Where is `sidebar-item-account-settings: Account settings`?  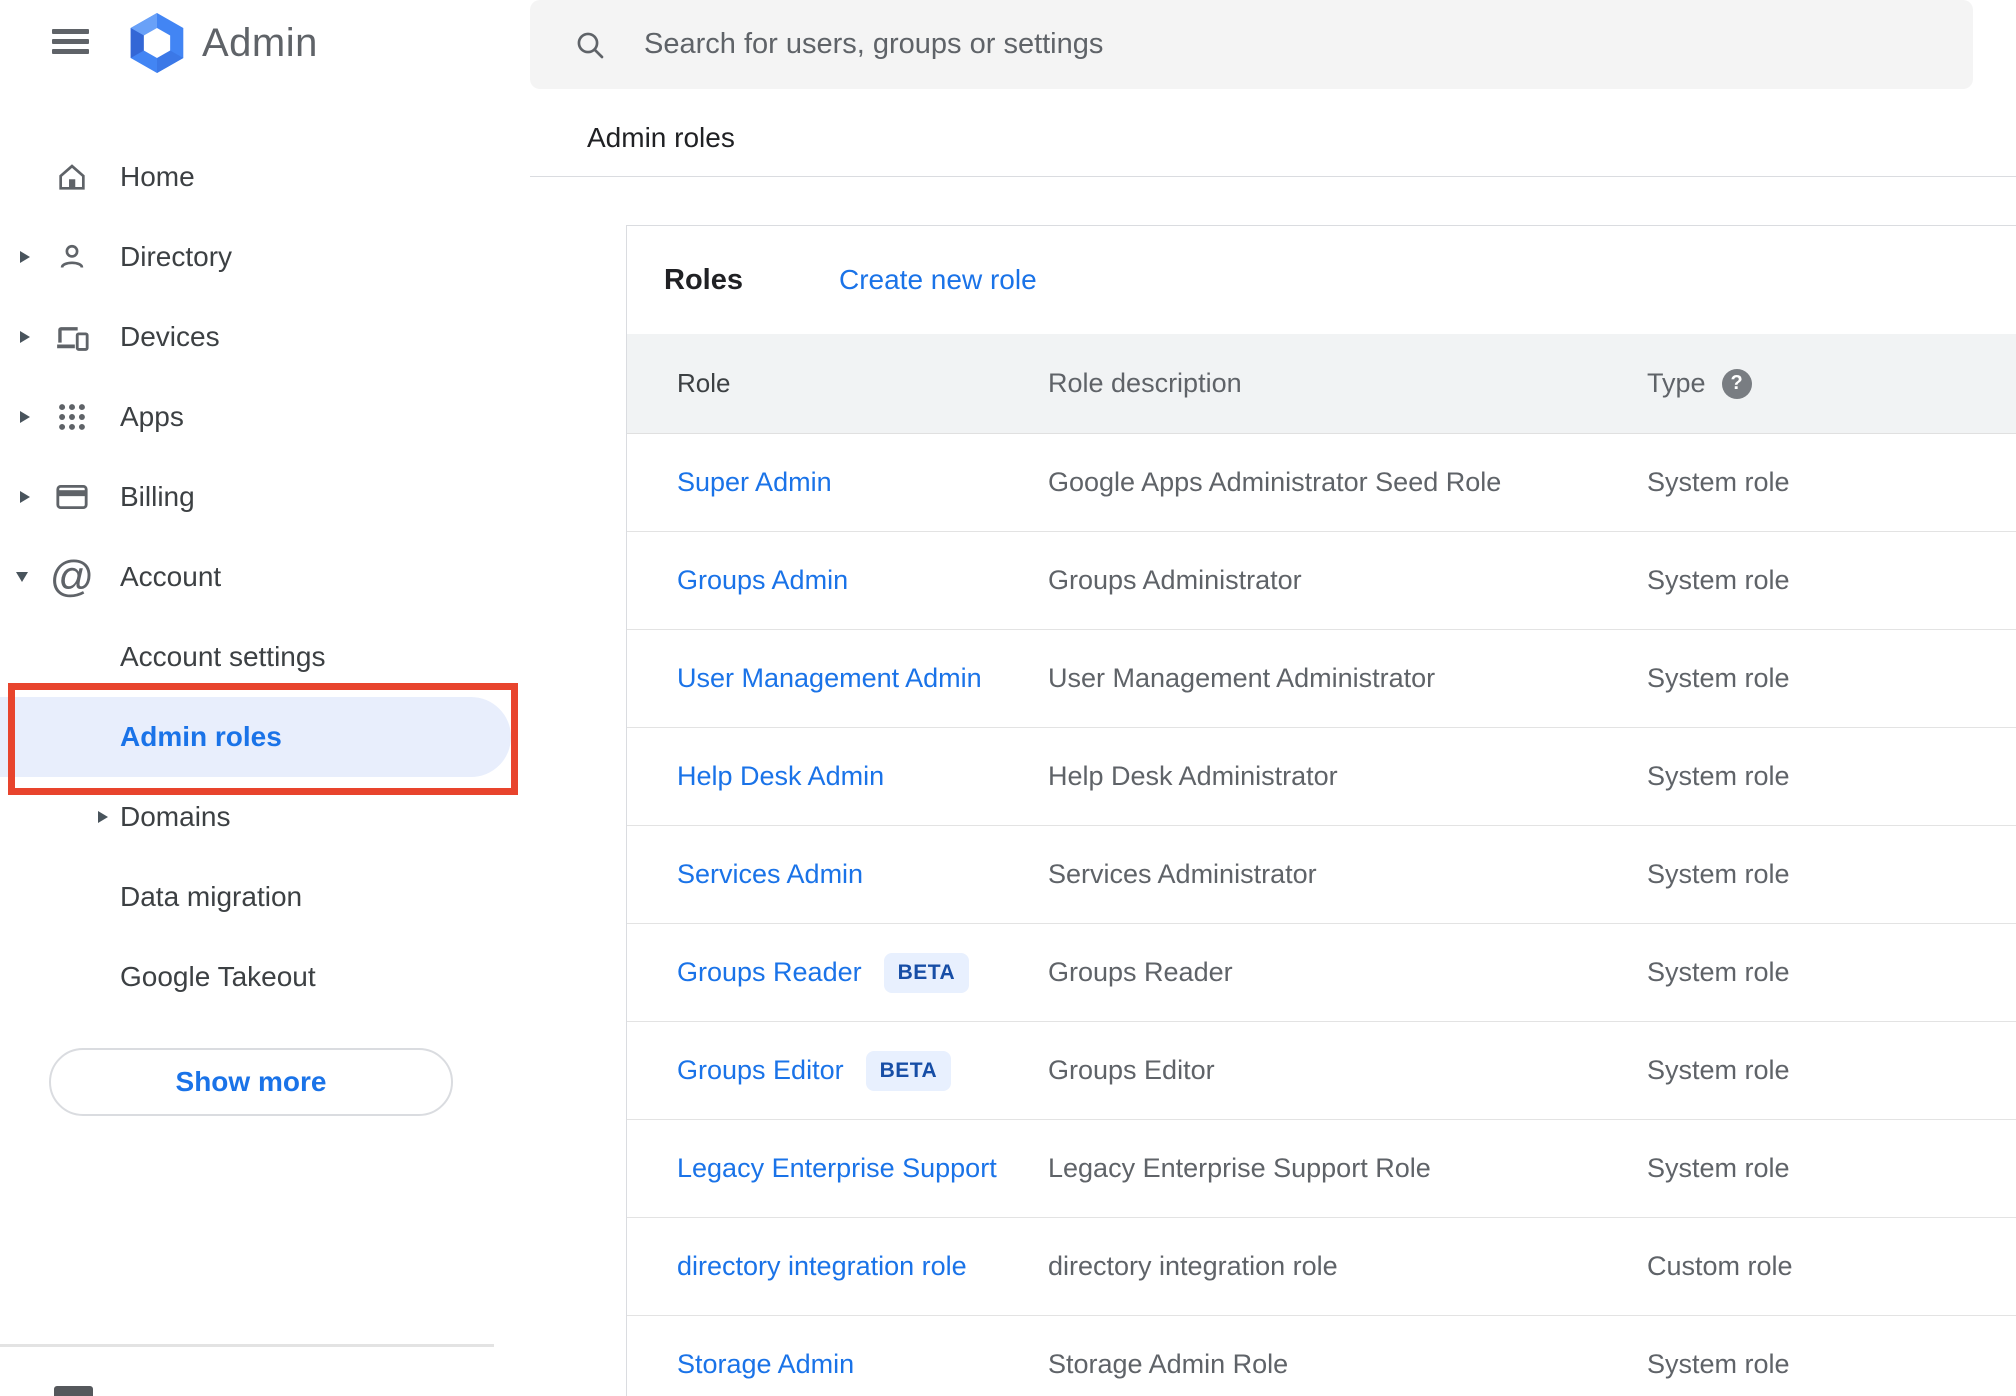 sidebar-item-account-settings: Account settings is located at coordinates (258, 657).